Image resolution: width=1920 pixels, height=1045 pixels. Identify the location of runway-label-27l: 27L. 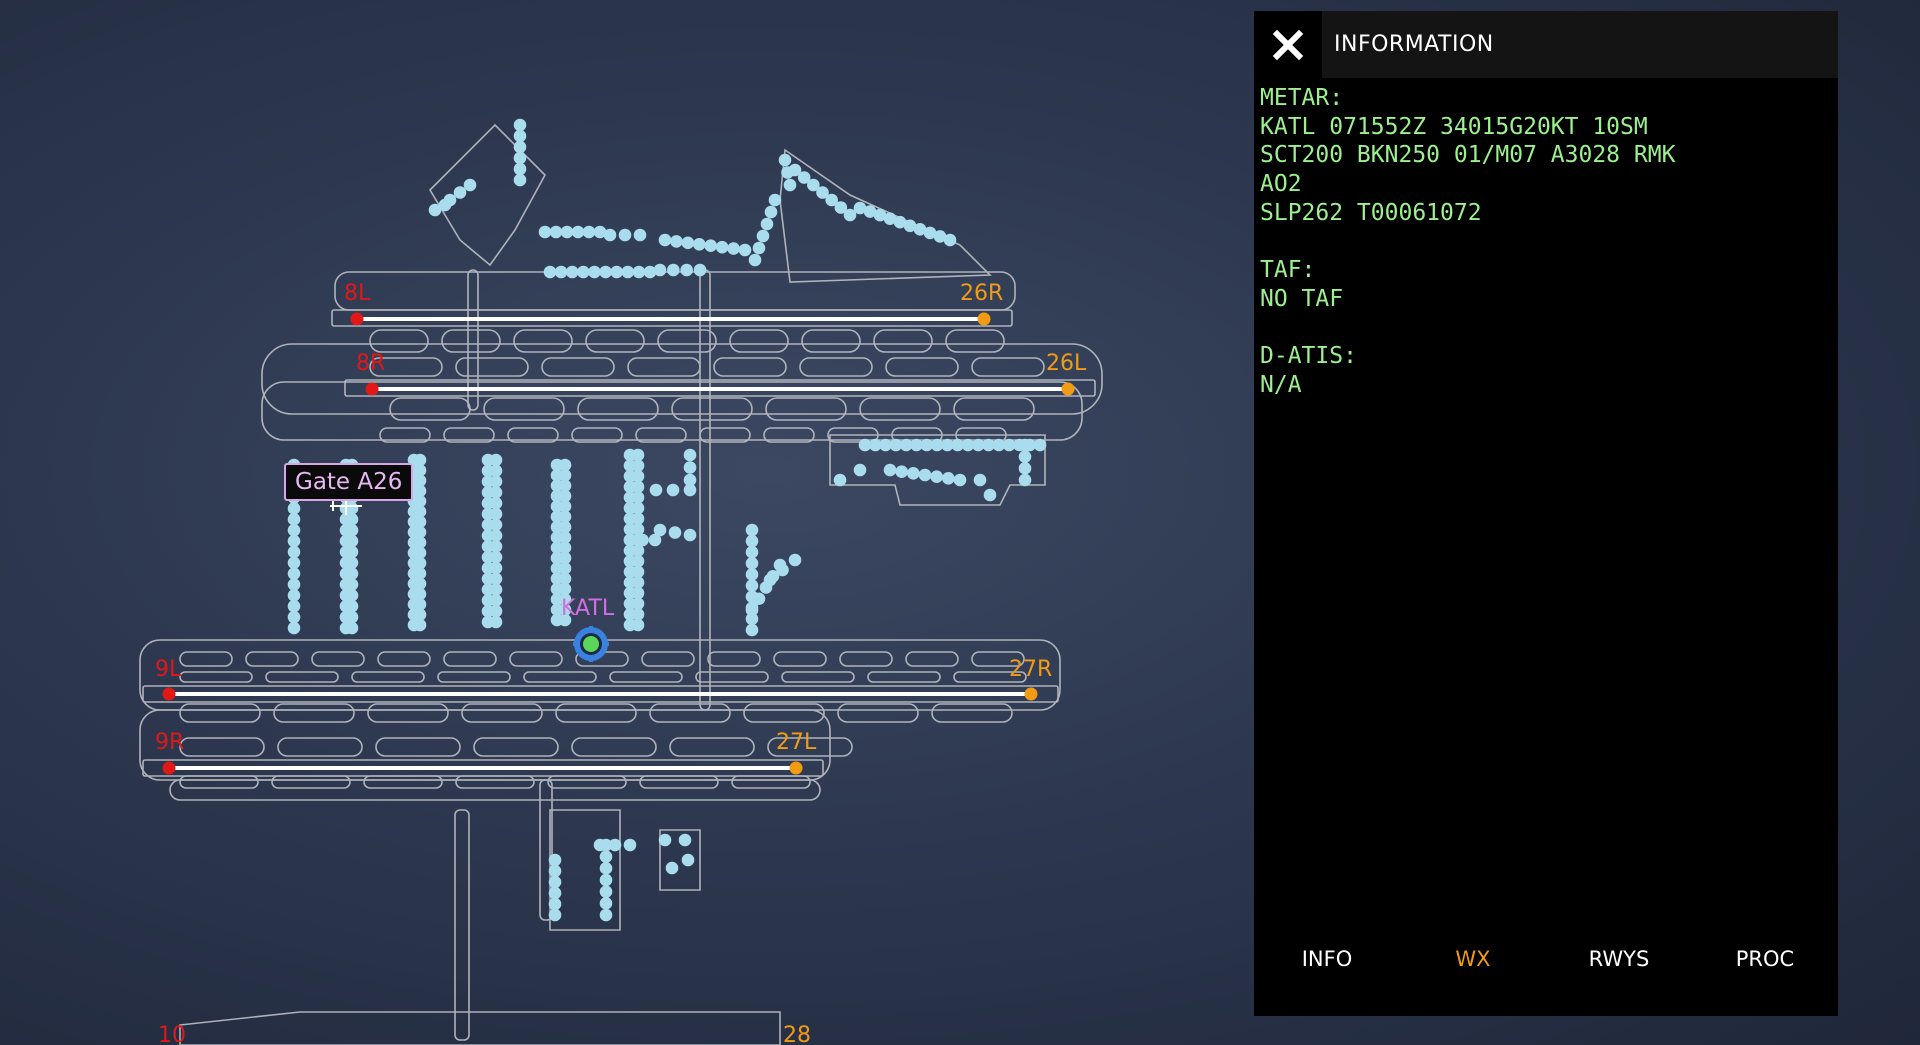
(796, 742).